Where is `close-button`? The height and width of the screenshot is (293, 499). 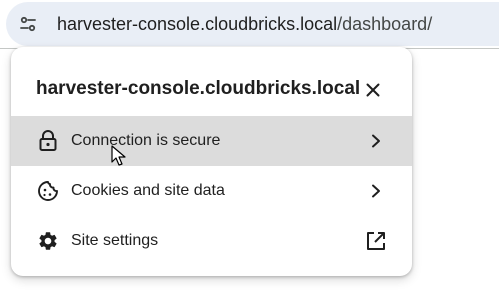
close-button is located at coordinates (373, 90).